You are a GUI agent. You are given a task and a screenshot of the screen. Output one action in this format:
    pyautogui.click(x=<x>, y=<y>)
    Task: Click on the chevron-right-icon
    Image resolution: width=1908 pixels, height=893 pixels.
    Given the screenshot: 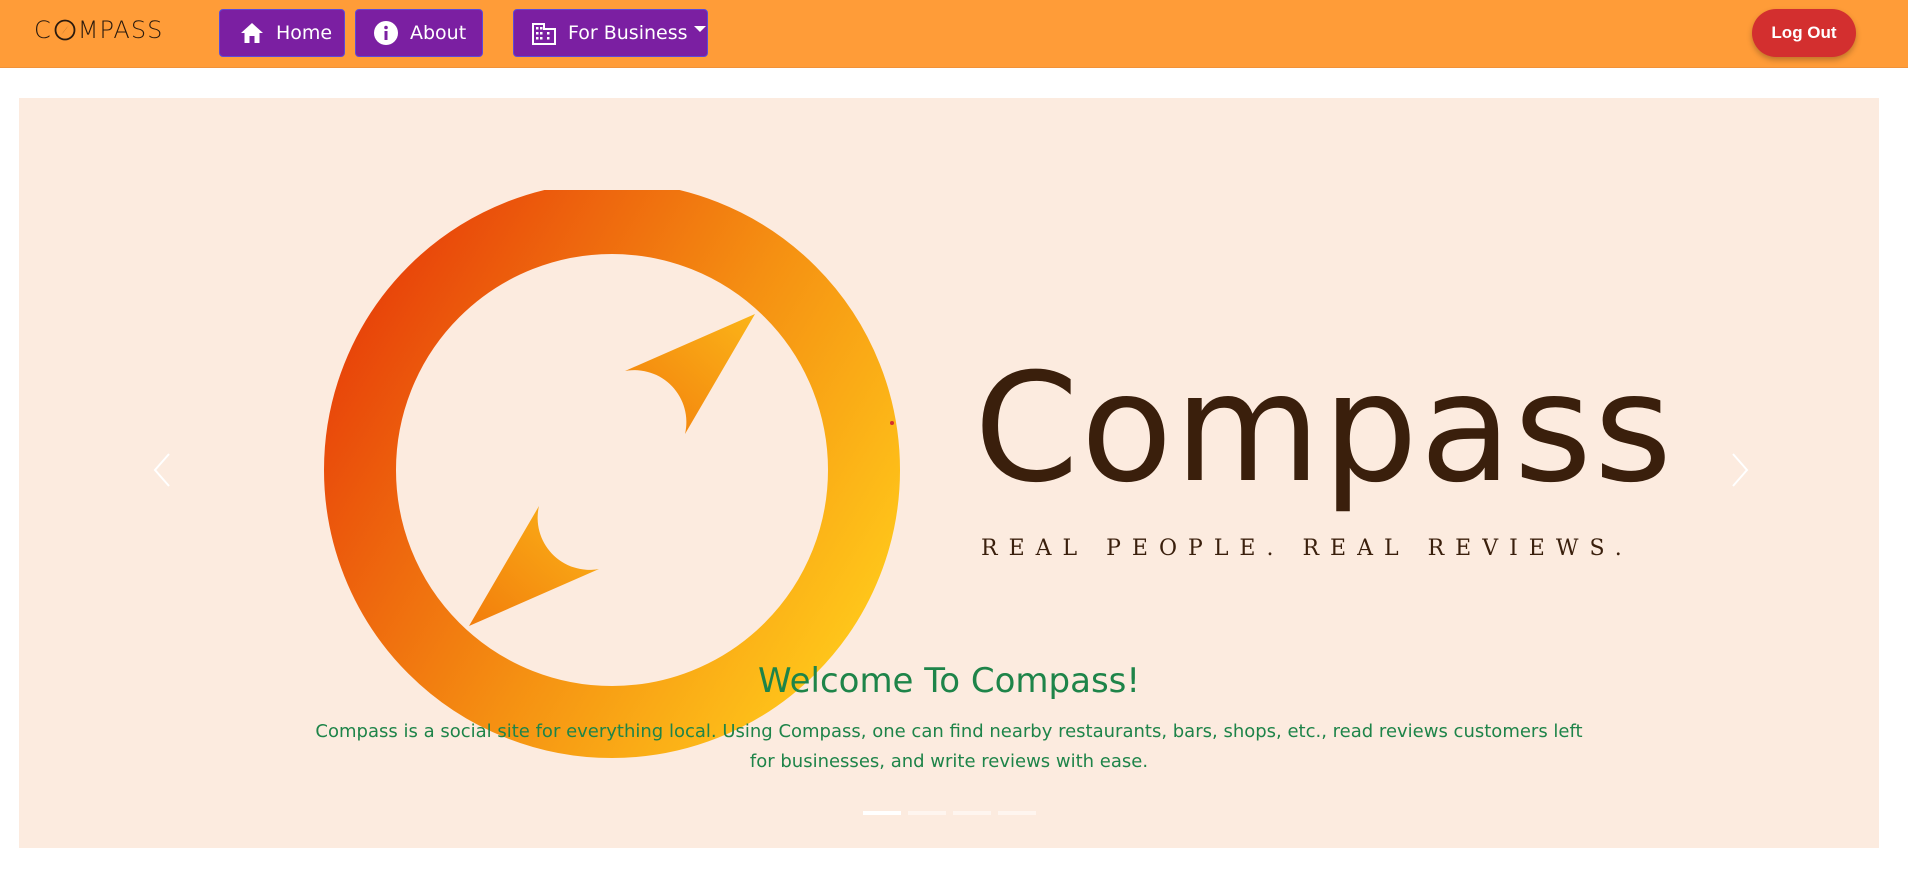 What is the action you would take?
    pyautogui.click(x=1740, y=470)
    